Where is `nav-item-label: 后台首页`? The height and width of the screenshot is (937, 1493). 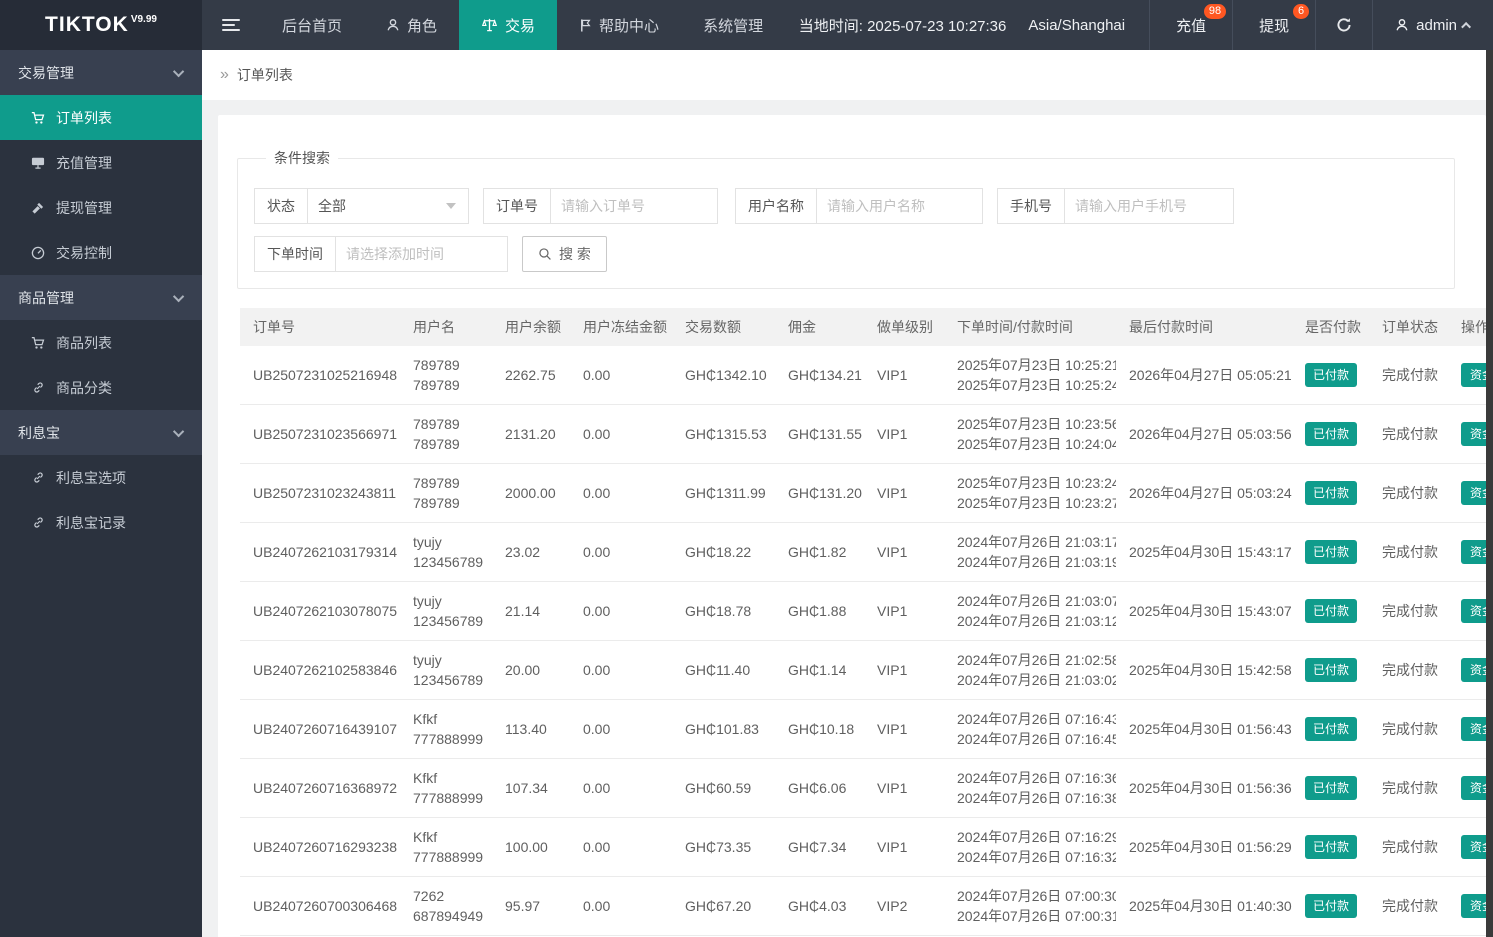 nav-item-label: 后台首页 is located at coordinates (312, 26).